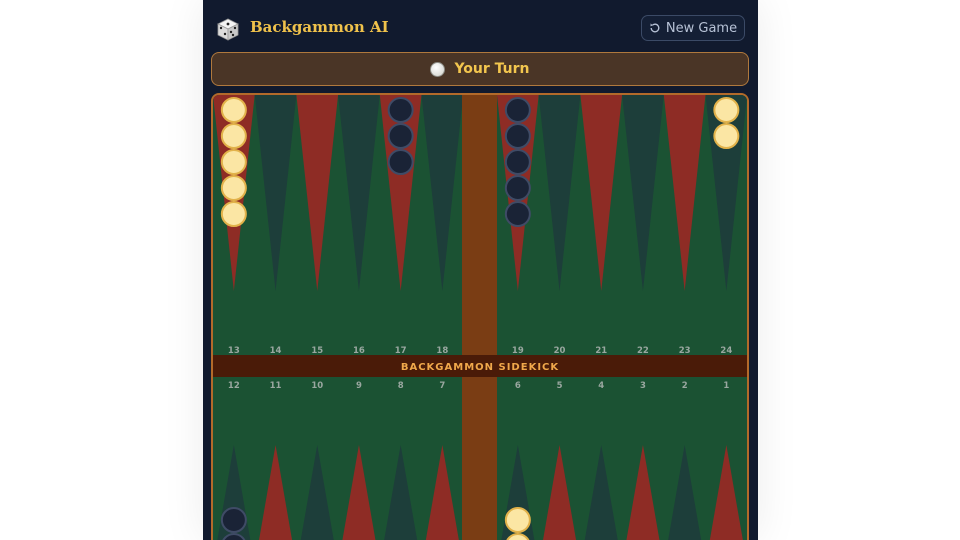 Image resolution: width=960 pixels, height=540 pixels. I want to click on dice-icon, so click(228, 29).